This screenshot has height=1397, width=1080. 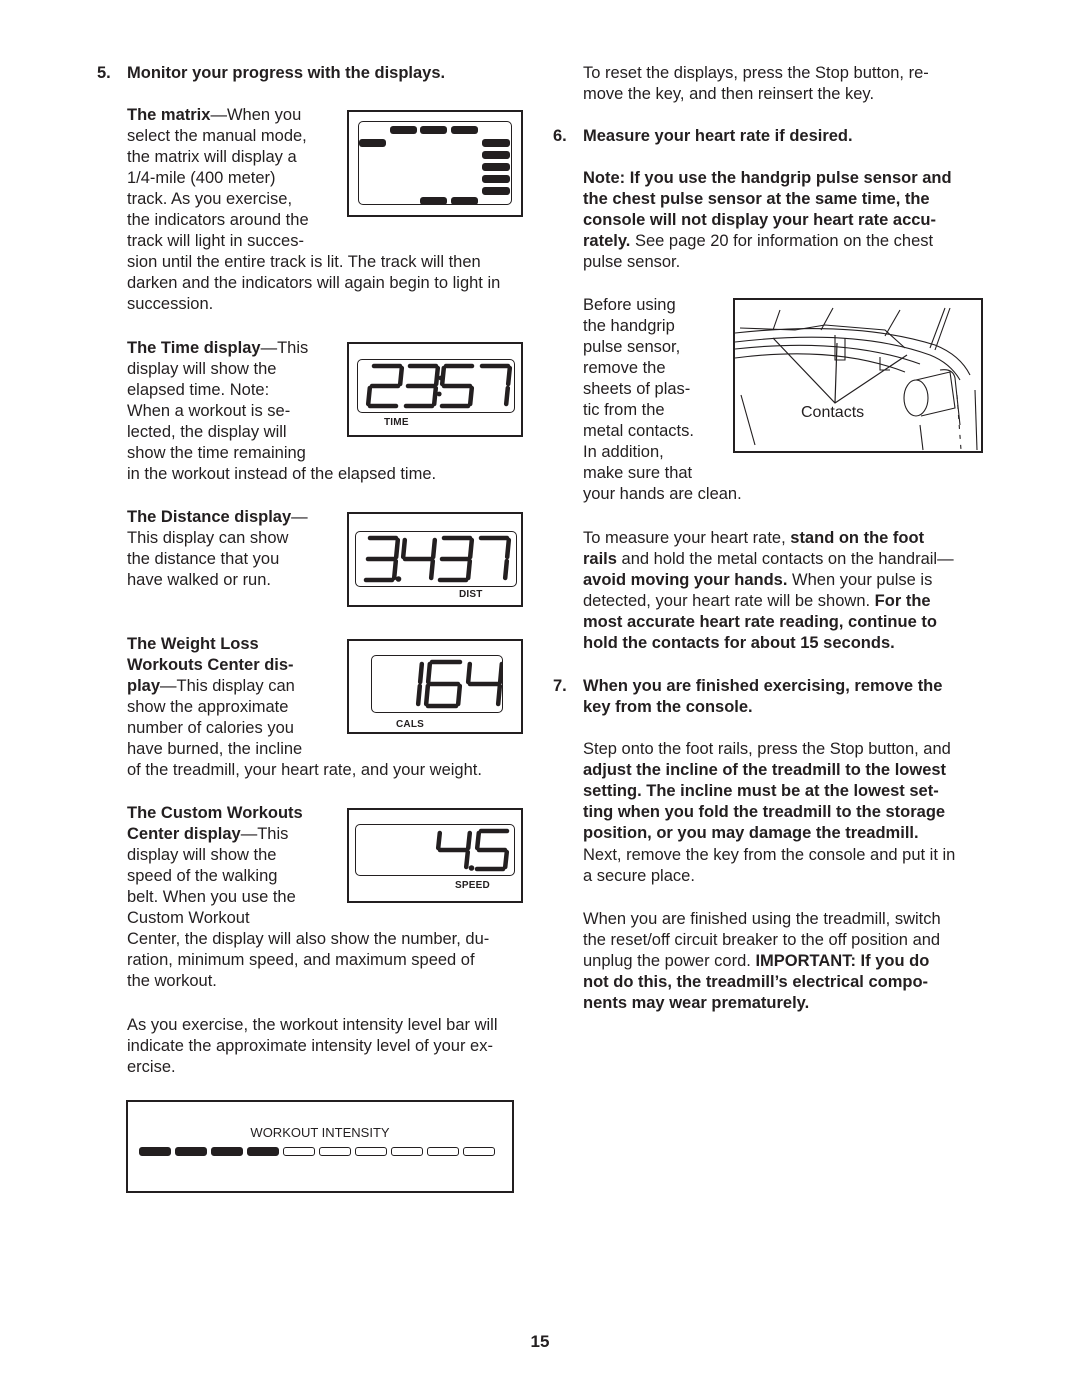 I want to click on intensity-segment-lit, so click(x=191, y=1151).